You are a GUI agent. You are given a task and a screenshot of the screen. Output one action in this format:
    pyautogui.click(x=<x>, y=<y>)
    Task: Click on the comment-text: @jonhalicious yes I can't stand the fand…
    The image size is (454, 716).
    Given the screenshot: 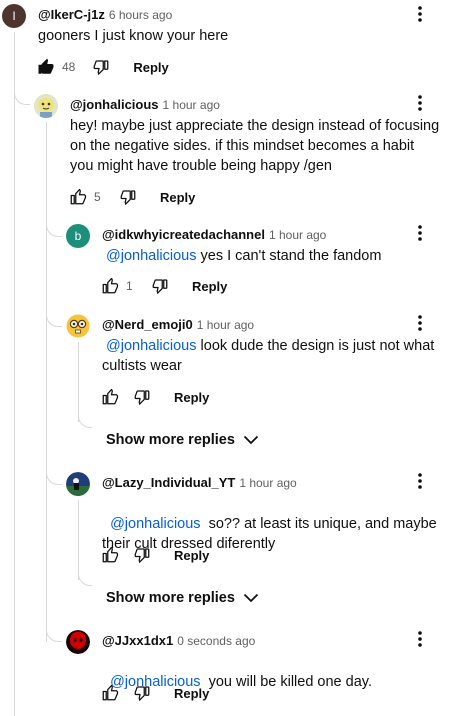 What is the action you would take?
    pyautogui.click(x=271, y=256)
    